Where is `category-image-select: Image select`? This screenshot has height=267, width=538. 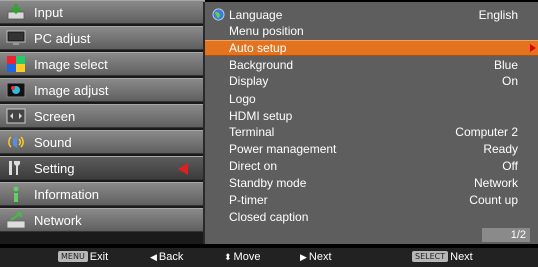 category-image-select: Image select is located at coordinates (102, 64).